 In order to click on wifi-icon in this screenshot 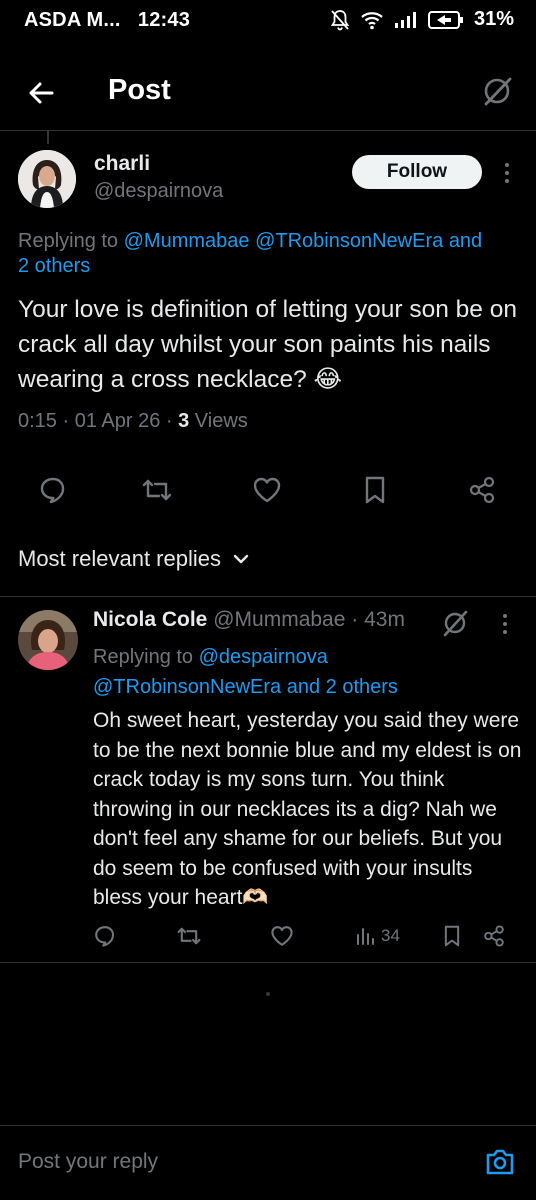, I will do `click(372, 20)`.